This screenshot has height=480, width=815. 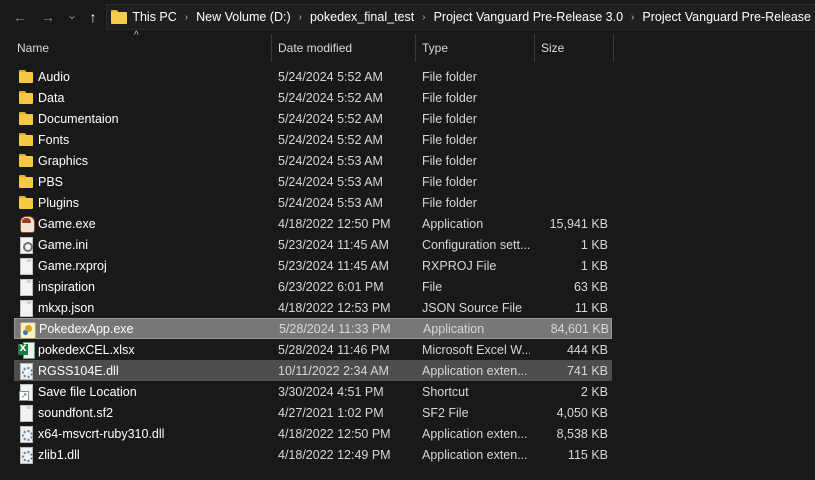 What do you see at coordinates (587, 454) in the screenshot?
I see `file-size: 115 KB` at bounding box center [587, 454].